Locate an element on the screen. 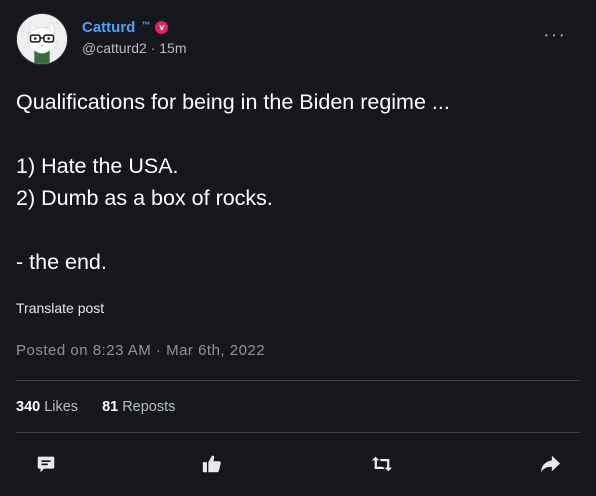  translate-post-link: Translate post is located at coordinates (60, 308).